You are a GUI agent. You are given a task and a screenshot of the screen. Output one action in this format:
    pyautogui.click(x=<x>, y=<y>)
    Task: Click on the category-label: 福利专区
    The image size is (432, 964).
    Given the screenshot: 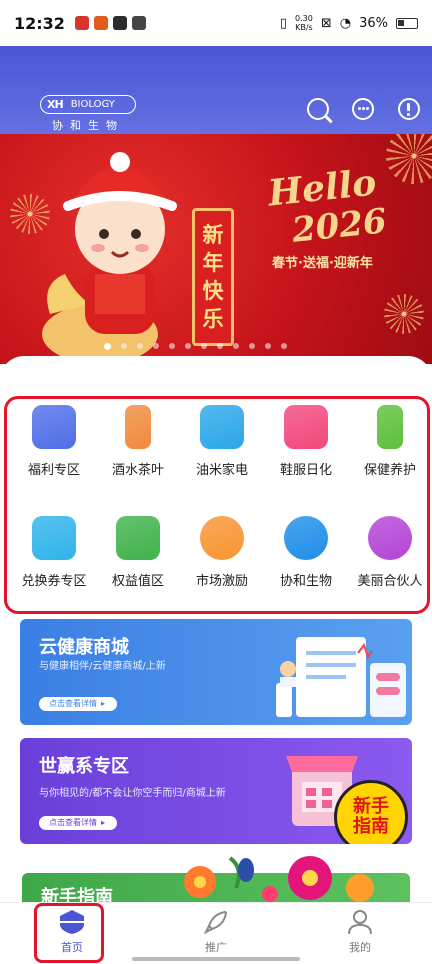 What is the action you would take?
    pyautogui.click(x=53, y=470)
    